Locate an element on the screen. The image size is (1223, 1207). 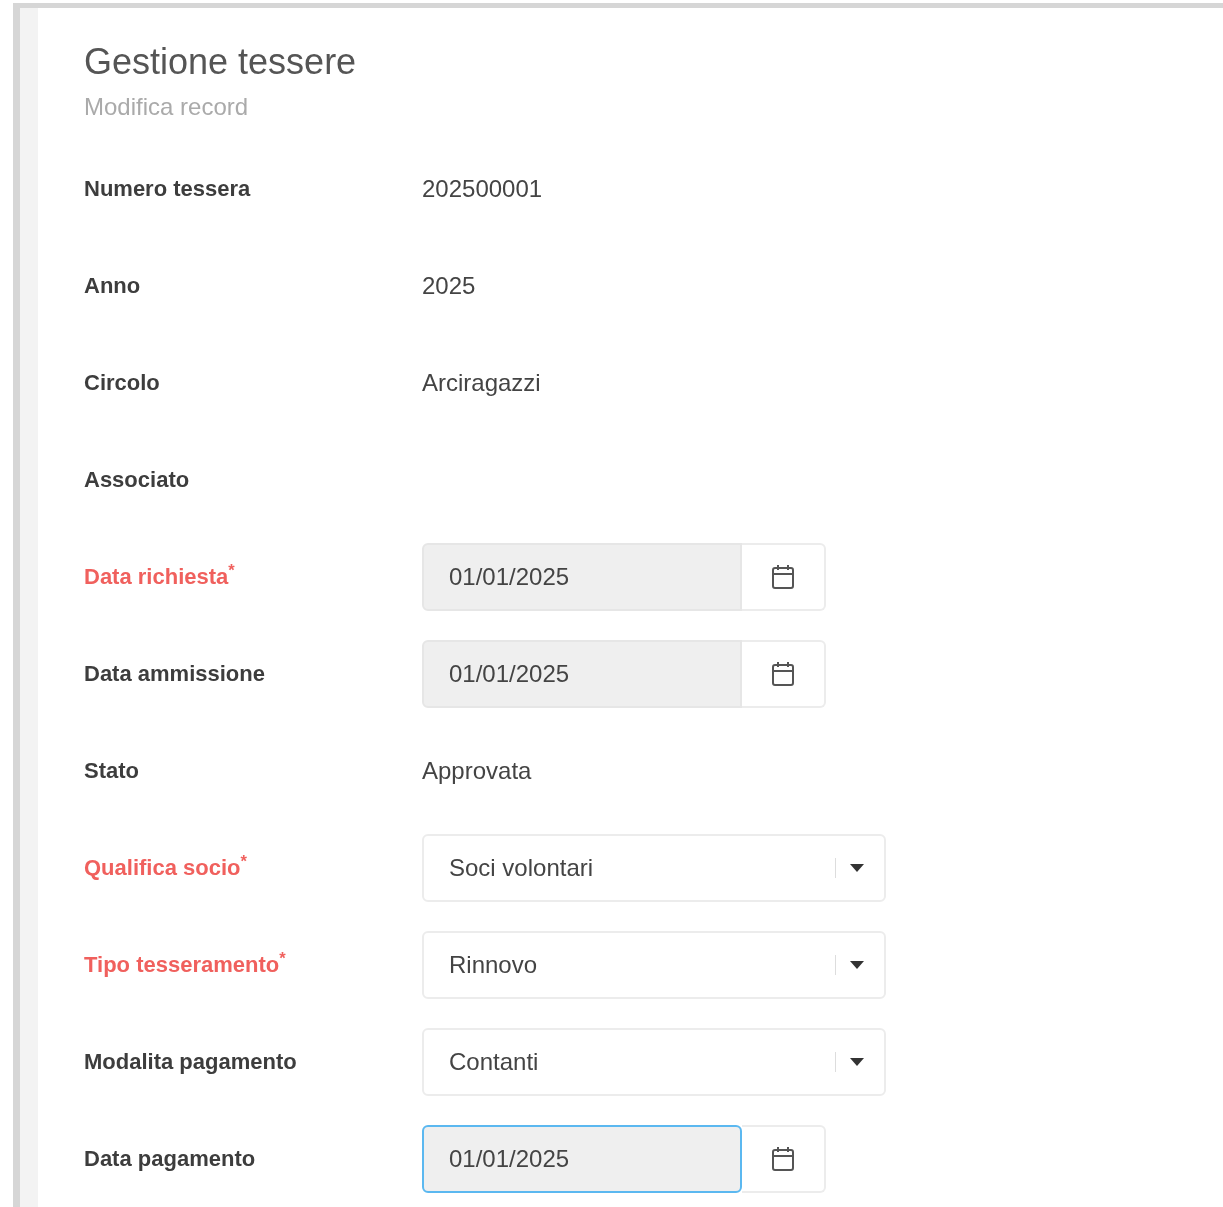
field-label: Modalita pagamento is located at coordinates (191, 1062).